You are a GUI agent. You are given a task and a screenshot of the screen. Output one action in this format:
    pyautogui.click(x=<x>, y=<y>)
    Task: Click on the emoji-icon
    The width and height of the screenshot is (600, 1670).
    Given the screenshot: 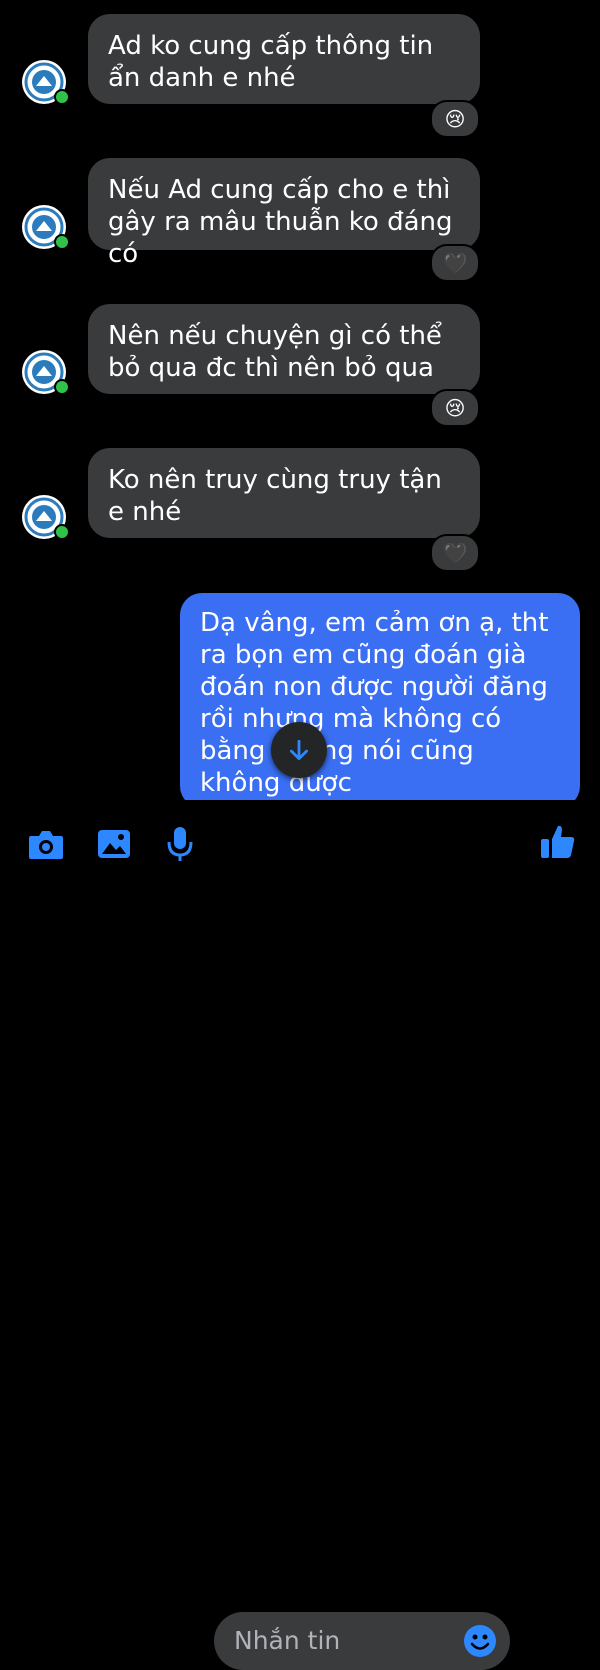 What is the action you would take?
    pyautogui.click(x=480, y=1641)
    